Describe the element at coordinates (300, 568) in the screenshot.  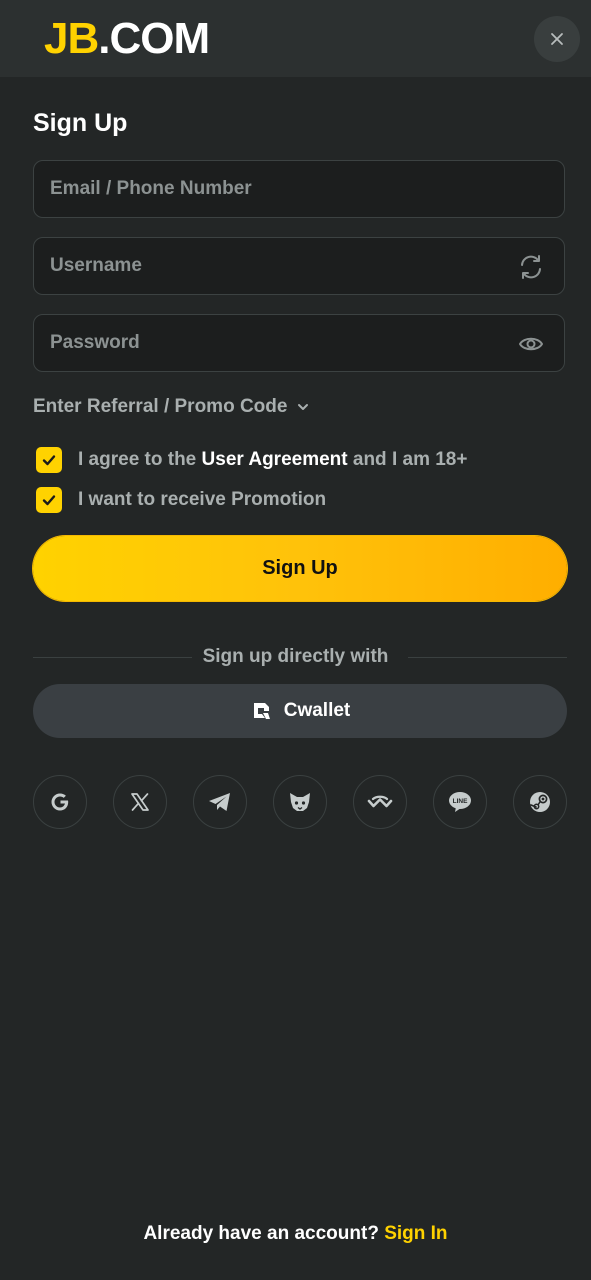
I see `sign-up-button: Sign Up` at that location.